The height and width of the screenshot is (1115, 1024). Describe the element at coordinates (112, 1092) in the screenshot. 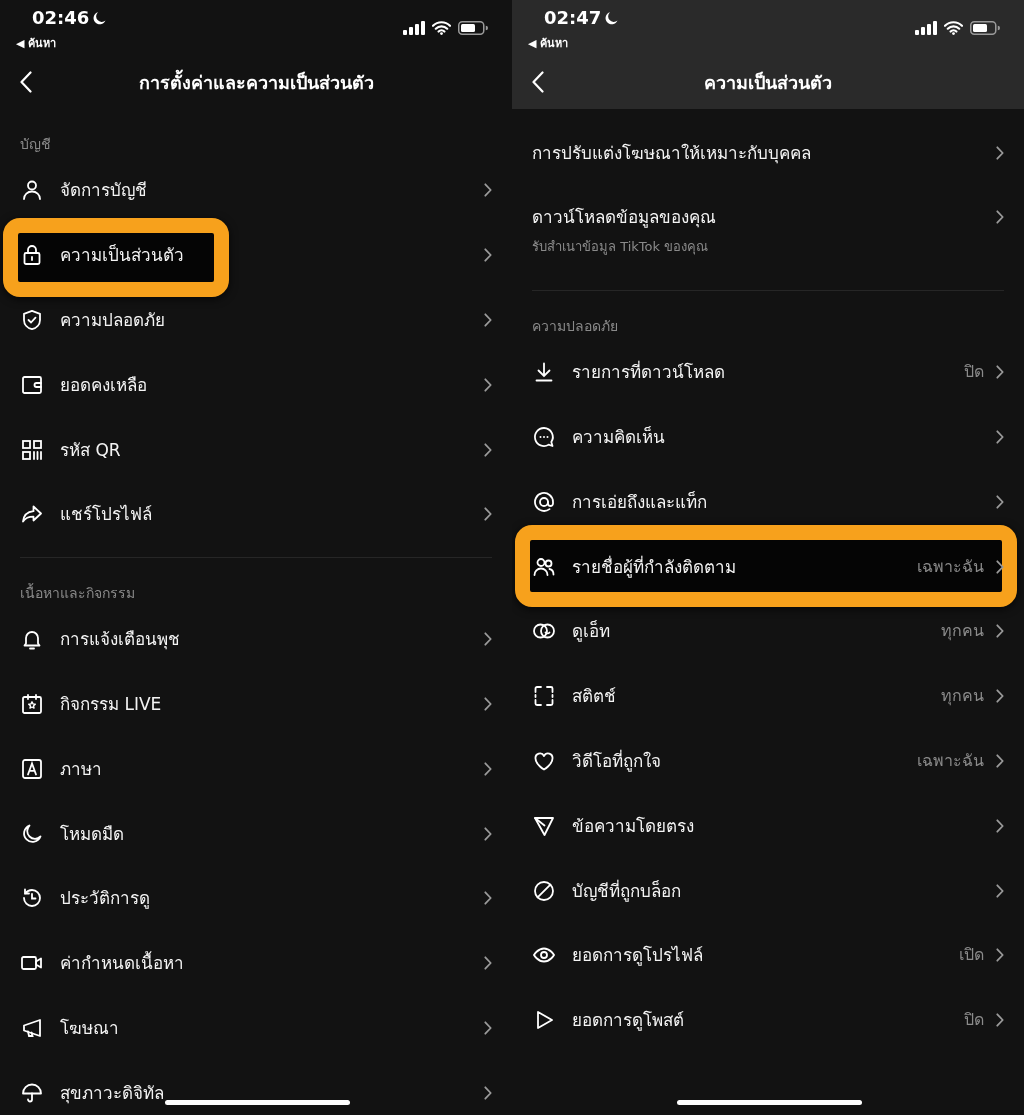

I see `setting-label: สุขภาวะดิจิทัล` at that location.